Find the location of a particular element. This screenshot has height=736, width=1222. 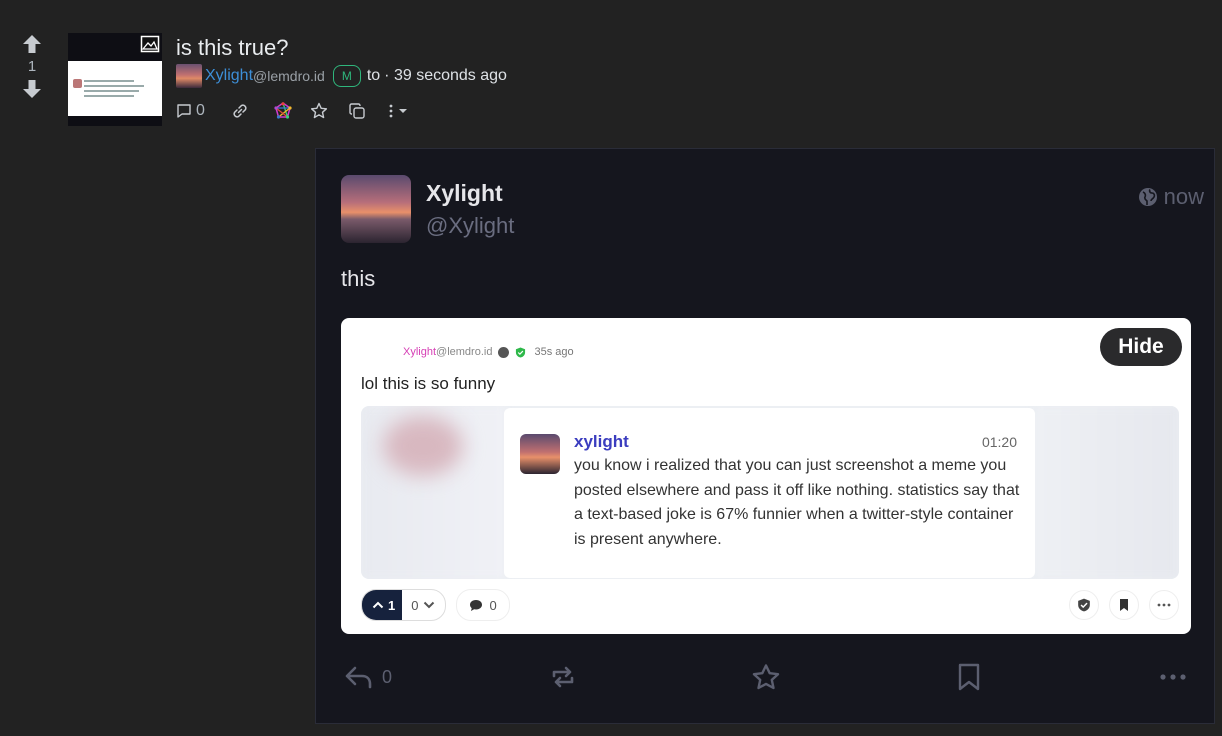

card-more-button is located at coordinates (1164, 605).